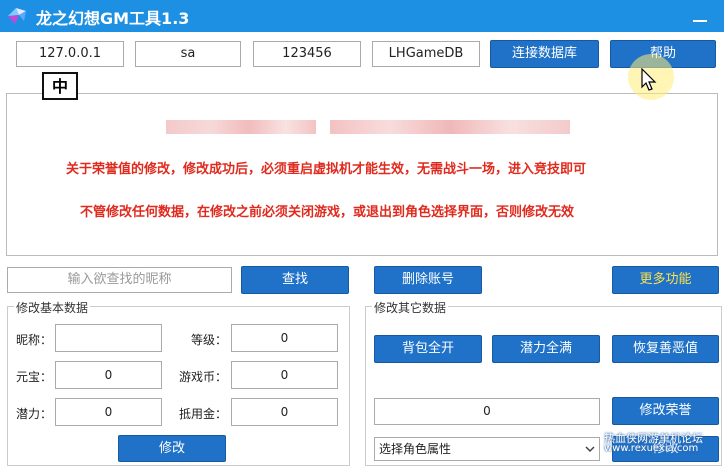 This screenshot has width=724, height=466. I want to click on minimize-button, so click(701, 17).